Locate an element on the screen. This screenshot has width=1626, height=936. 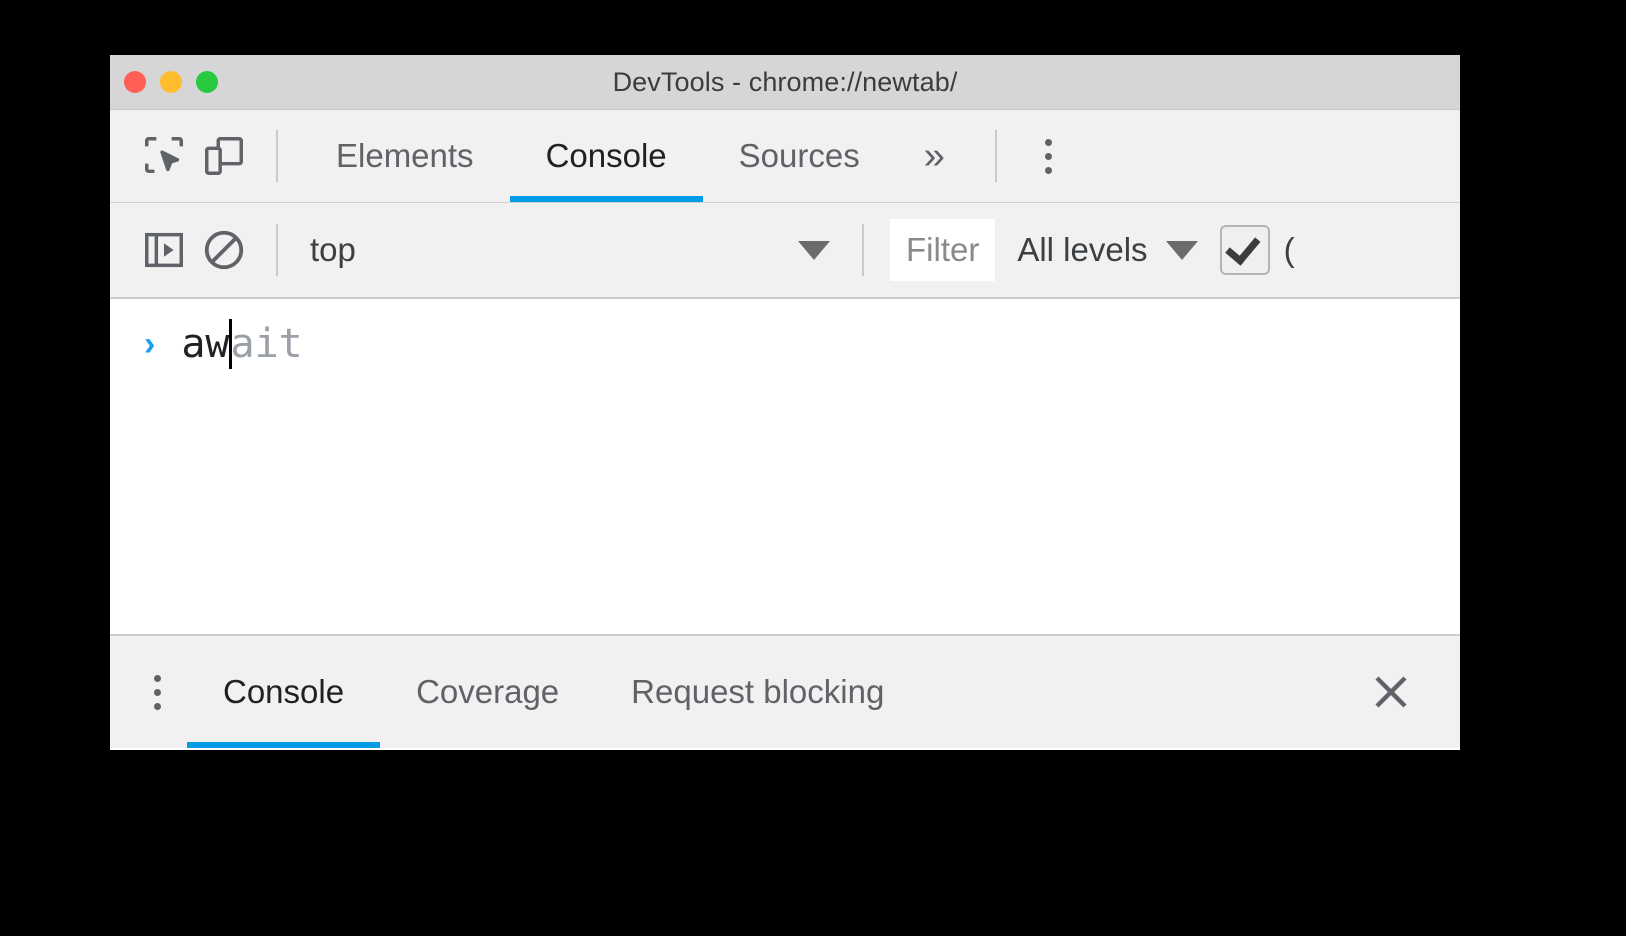
console-toolbar: top Filter All levels ( is located at coordinates (785, 251).